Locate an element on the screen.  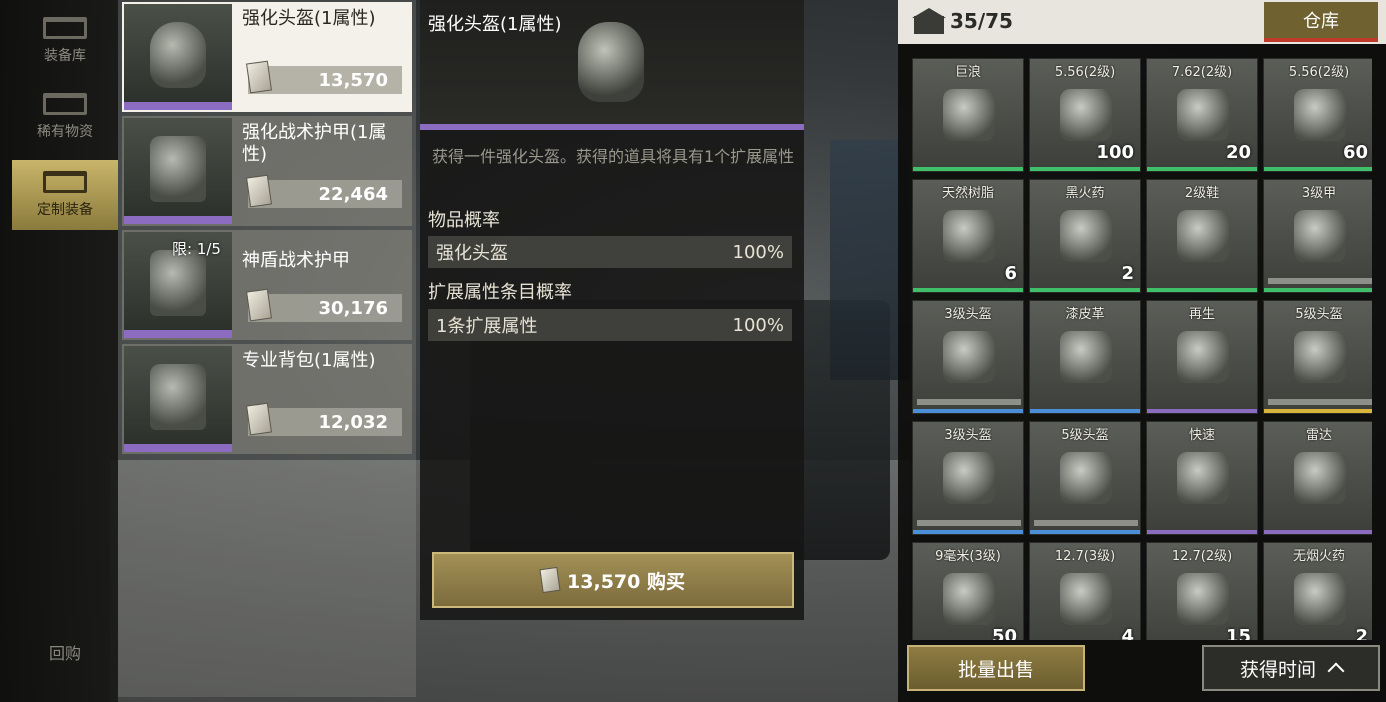
nav-label: 定制装备 is located at coordinates (65, 210).